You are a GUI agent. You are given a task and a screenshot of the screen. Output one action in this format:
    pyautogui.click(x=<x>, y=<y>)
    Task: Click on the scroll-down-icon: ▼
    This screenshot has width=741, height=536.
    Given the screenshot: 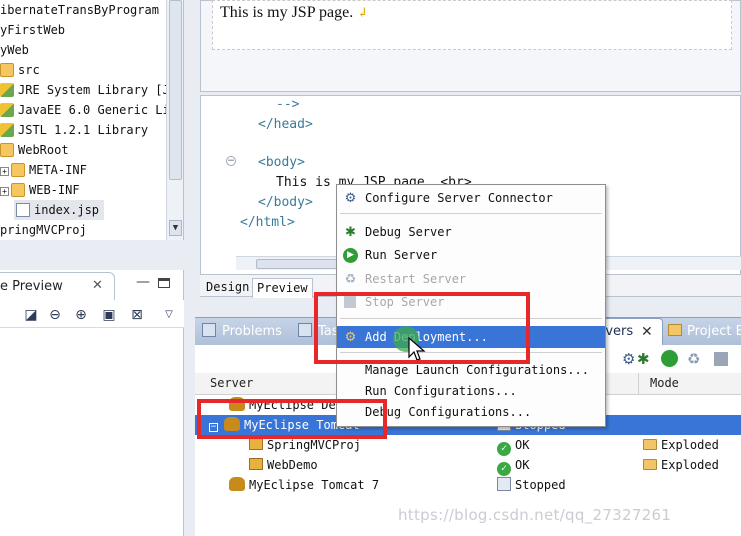 What is the action you would take?
    pyautogui.click(x=175, y=228)
    